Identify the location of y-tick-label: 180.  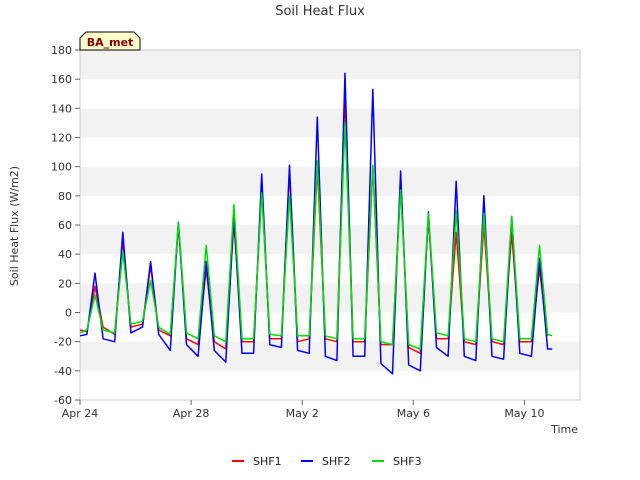
(61, 50).